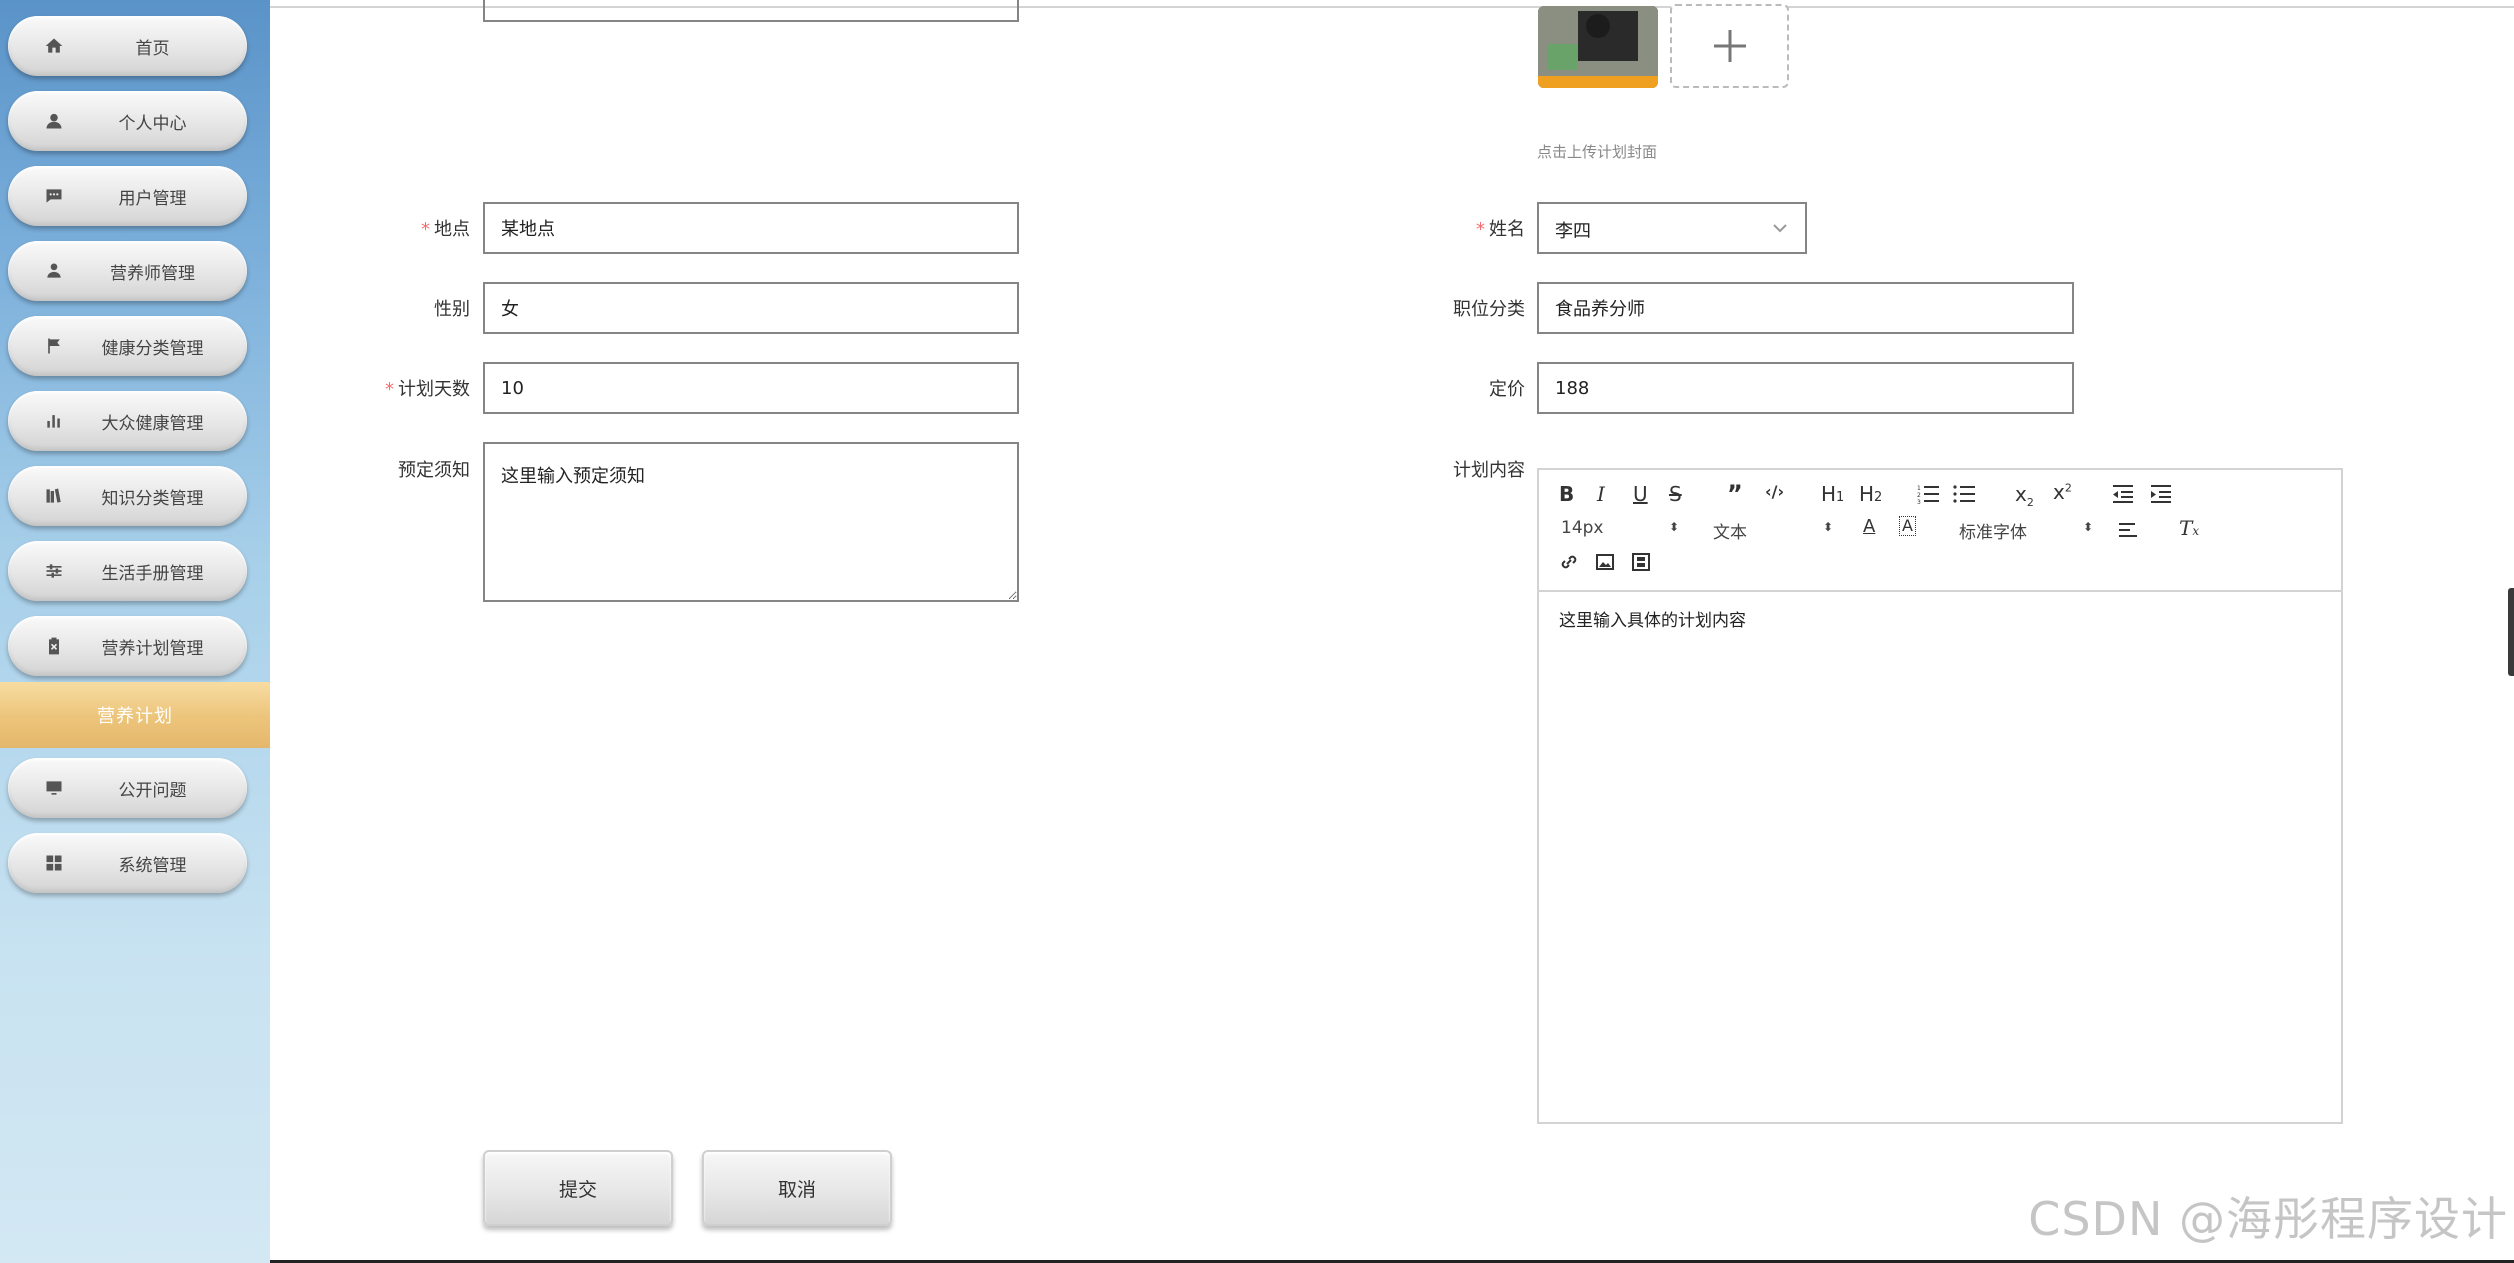  I want to click on sidebar-item-label: 首页, so click(152, 48).